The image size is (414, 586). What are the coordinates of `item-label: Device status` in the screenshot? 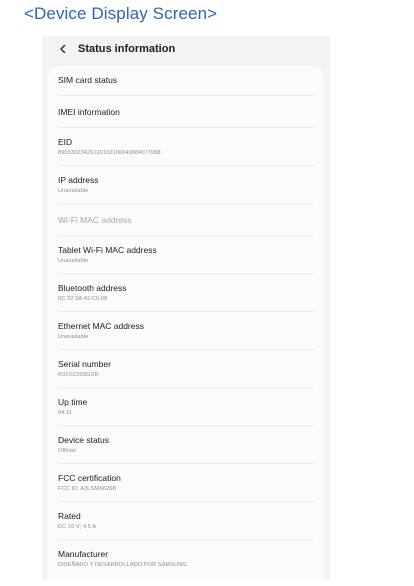 It's located at (84, 440).